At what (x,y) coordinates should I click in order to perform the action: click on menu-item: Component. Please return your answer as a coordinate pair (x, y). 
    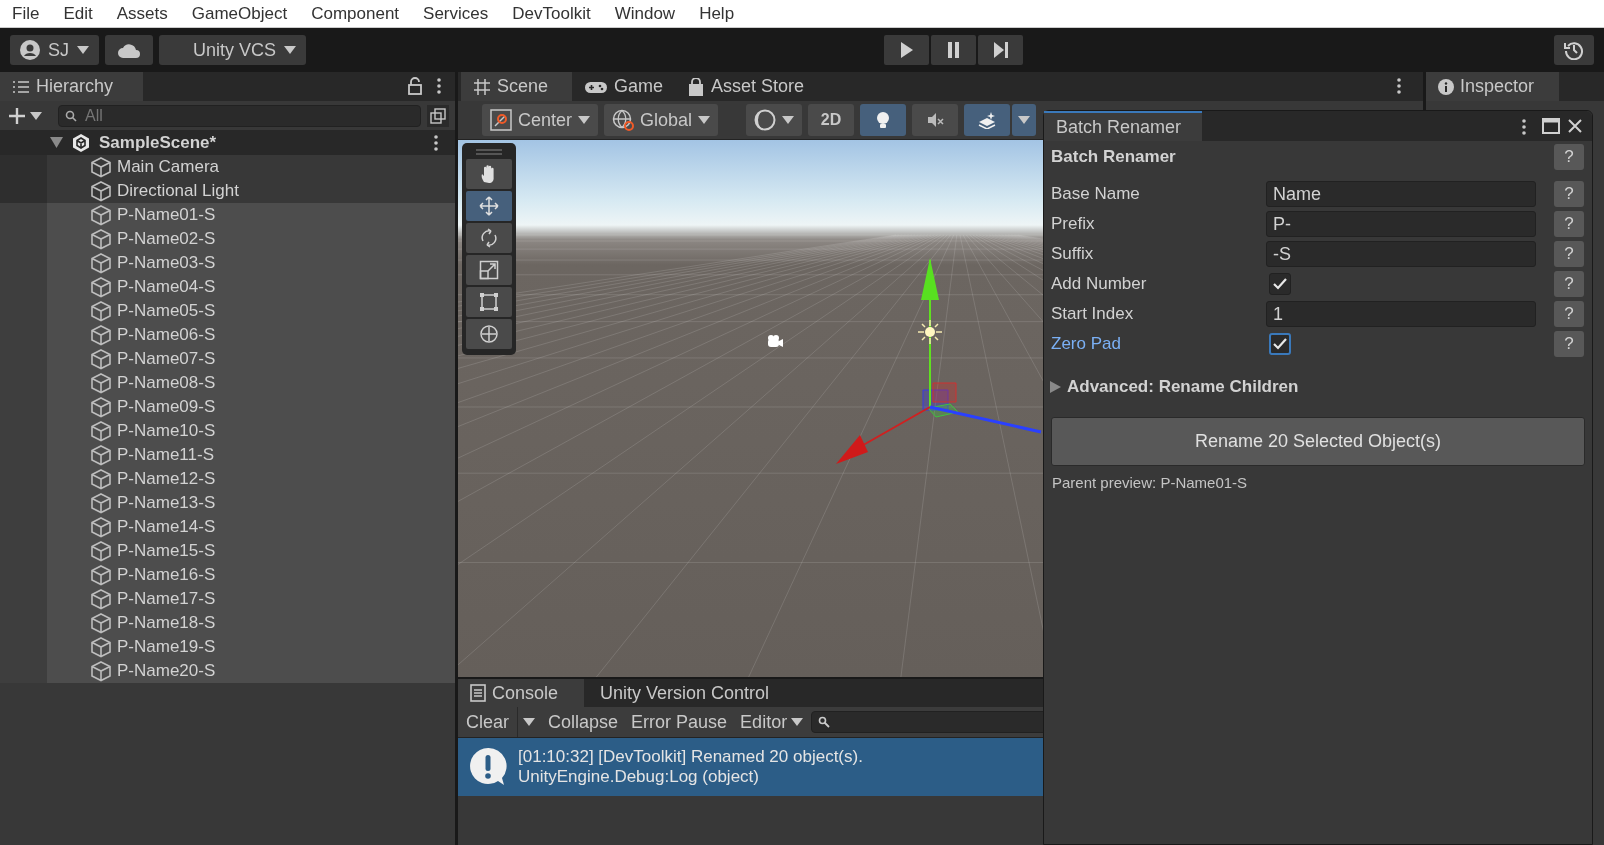
    Looking at the image, I should click on (355, 13).